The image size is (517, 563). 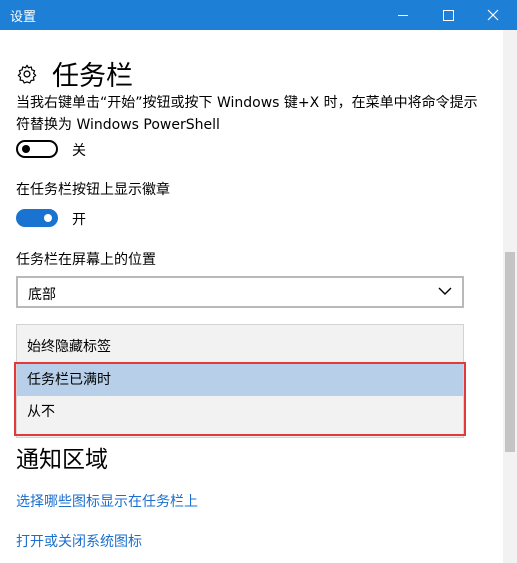 I want to click on window-title: 设置, so click(x=23, y=17).